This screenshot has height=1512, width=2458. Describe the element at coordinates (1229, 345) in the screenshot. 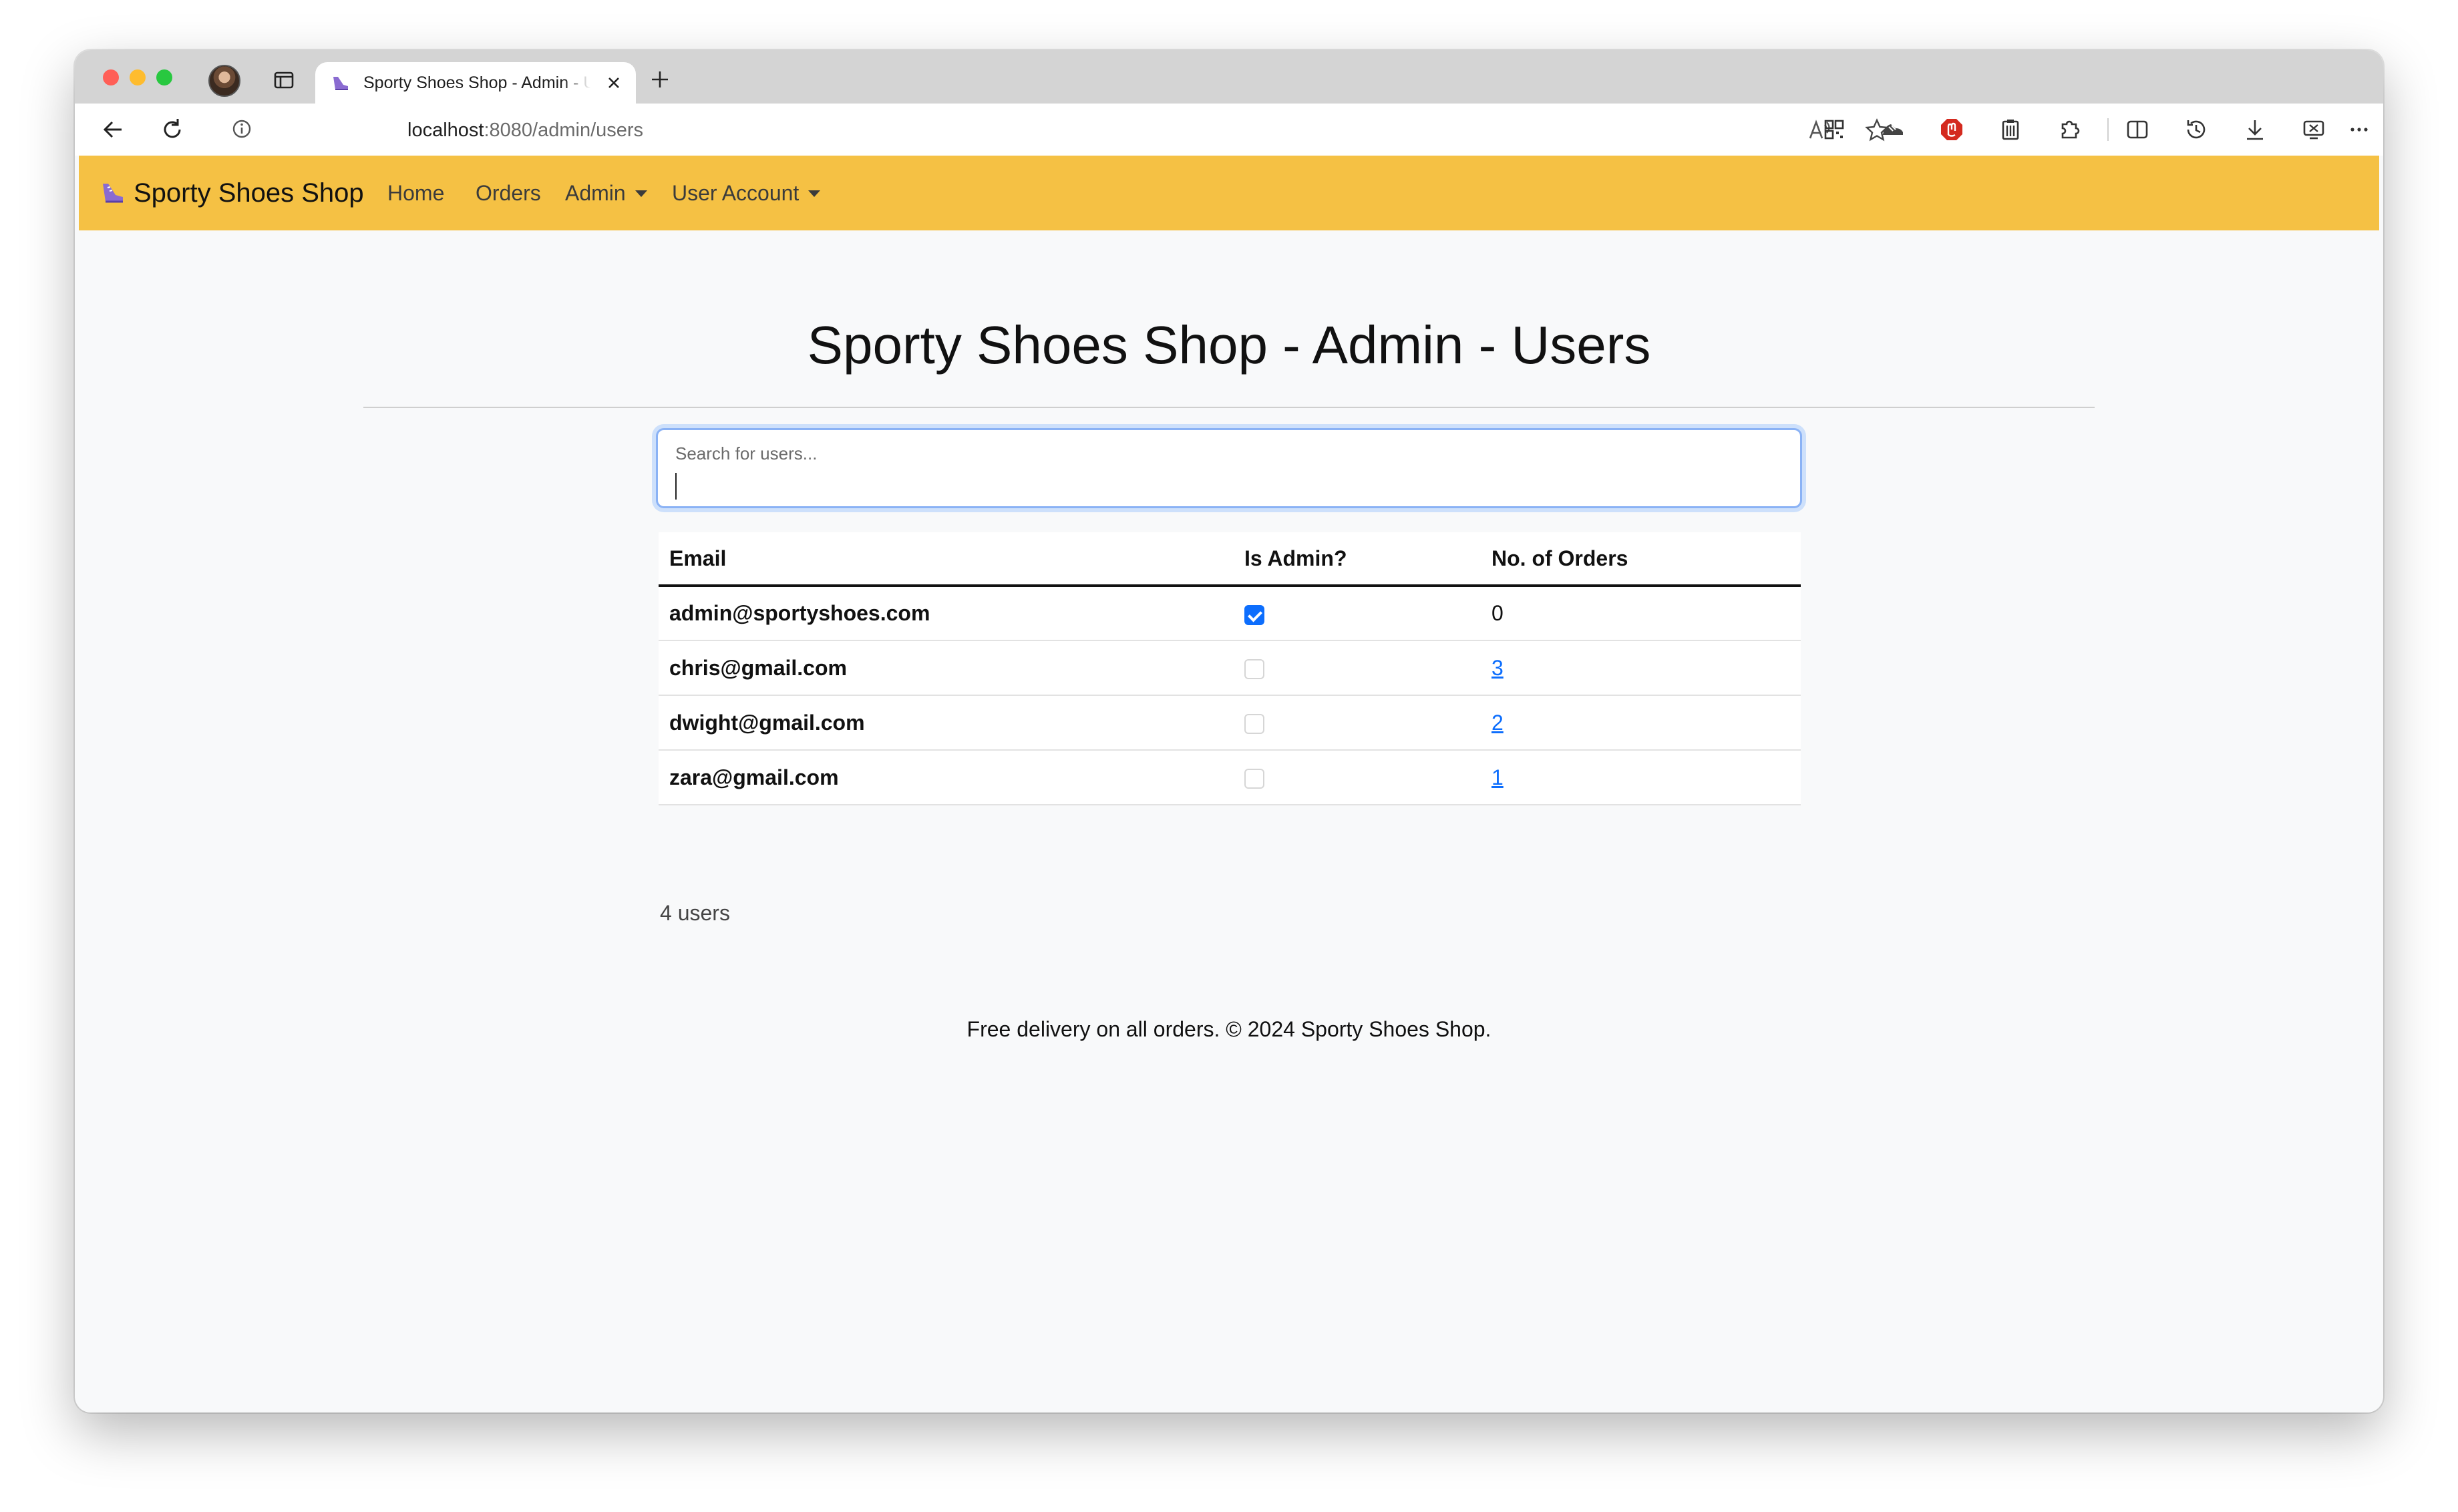

I see `page-title: Sporty Shoes Shop - Admin - Users` at that location.